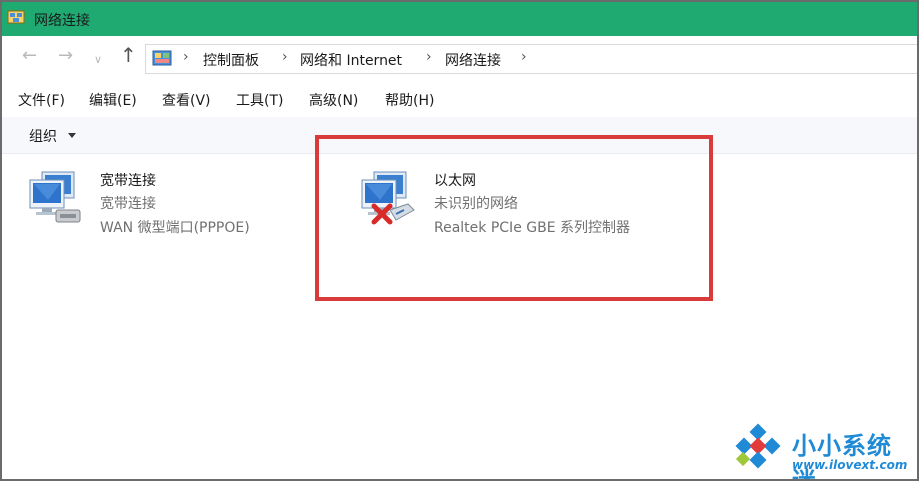 This screenshot has width=919, height=481. What do you see at coordinates (409, 100) in the screenshot?
I see `menu-help: 帮助(H)` at bounding box center [409, 100].